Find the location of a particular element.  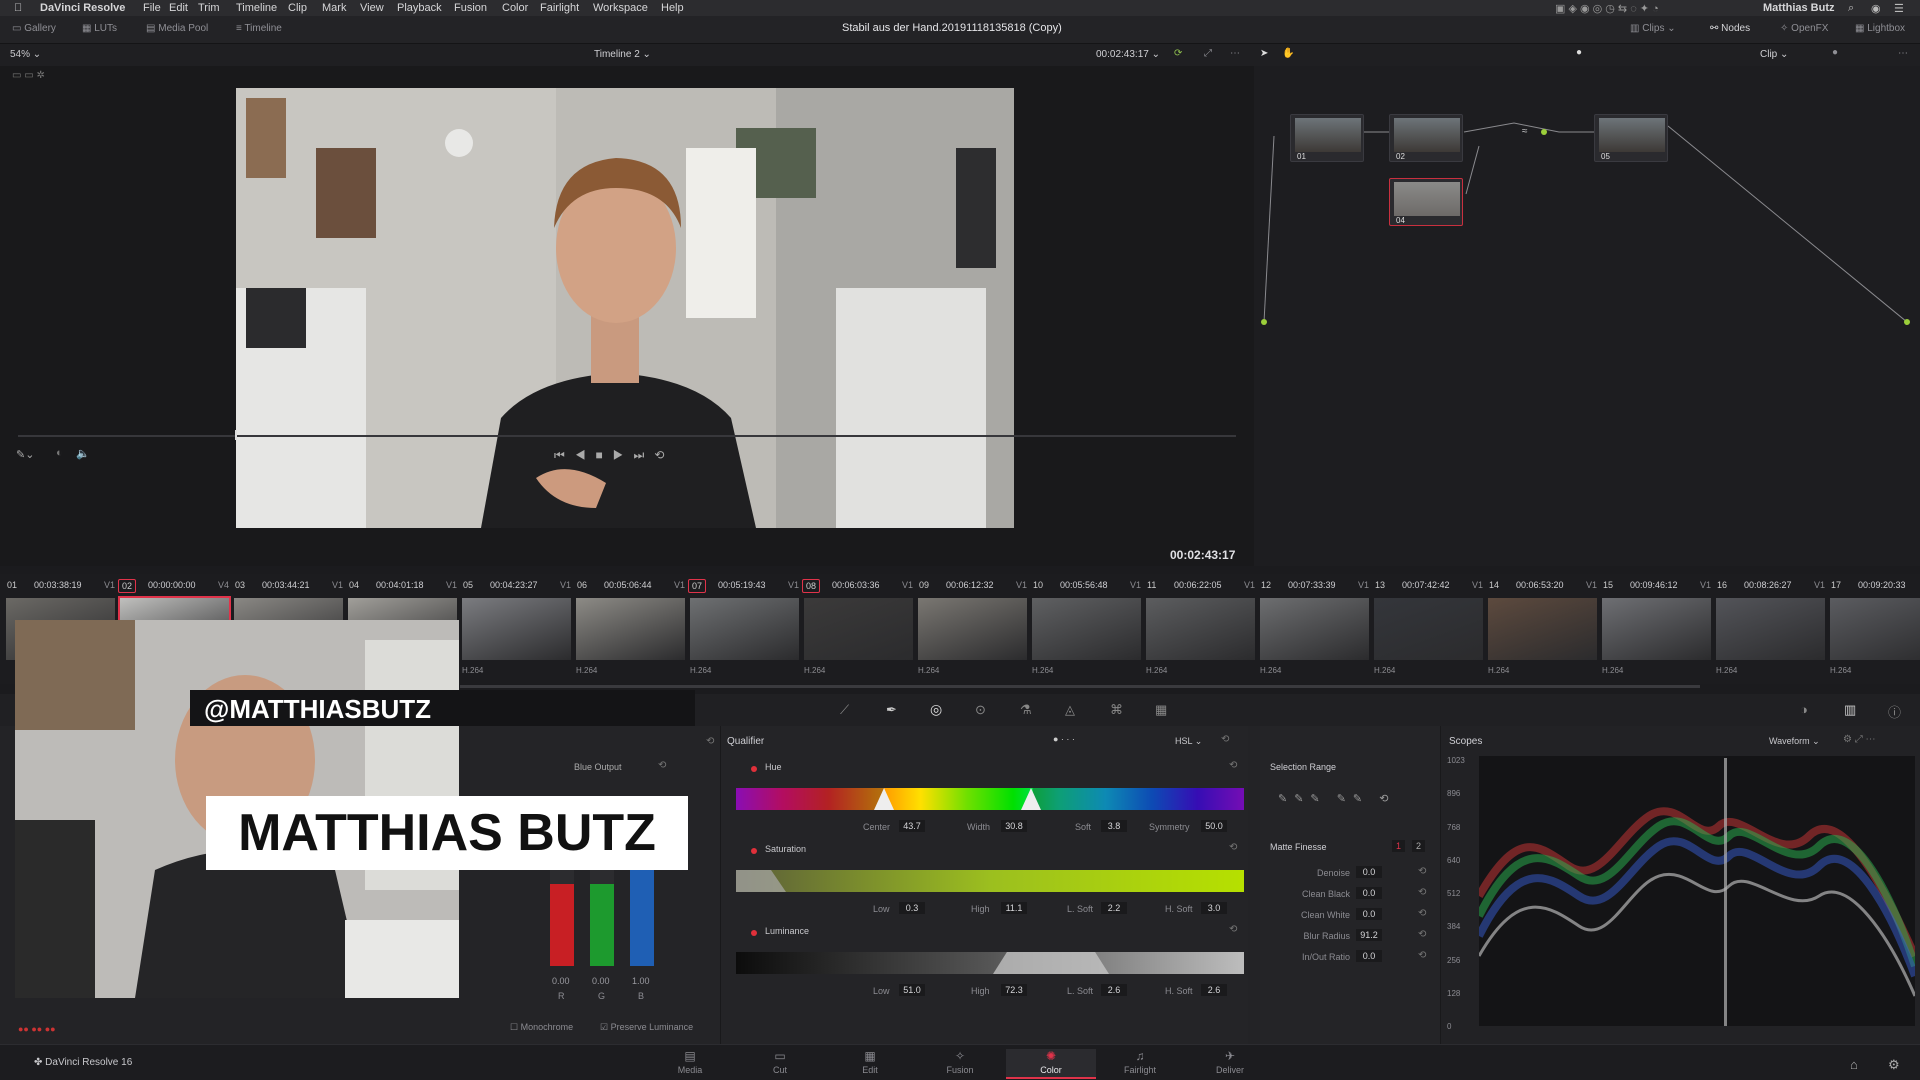

highlight-icon: ◐ is located at coordinates (59, 453).